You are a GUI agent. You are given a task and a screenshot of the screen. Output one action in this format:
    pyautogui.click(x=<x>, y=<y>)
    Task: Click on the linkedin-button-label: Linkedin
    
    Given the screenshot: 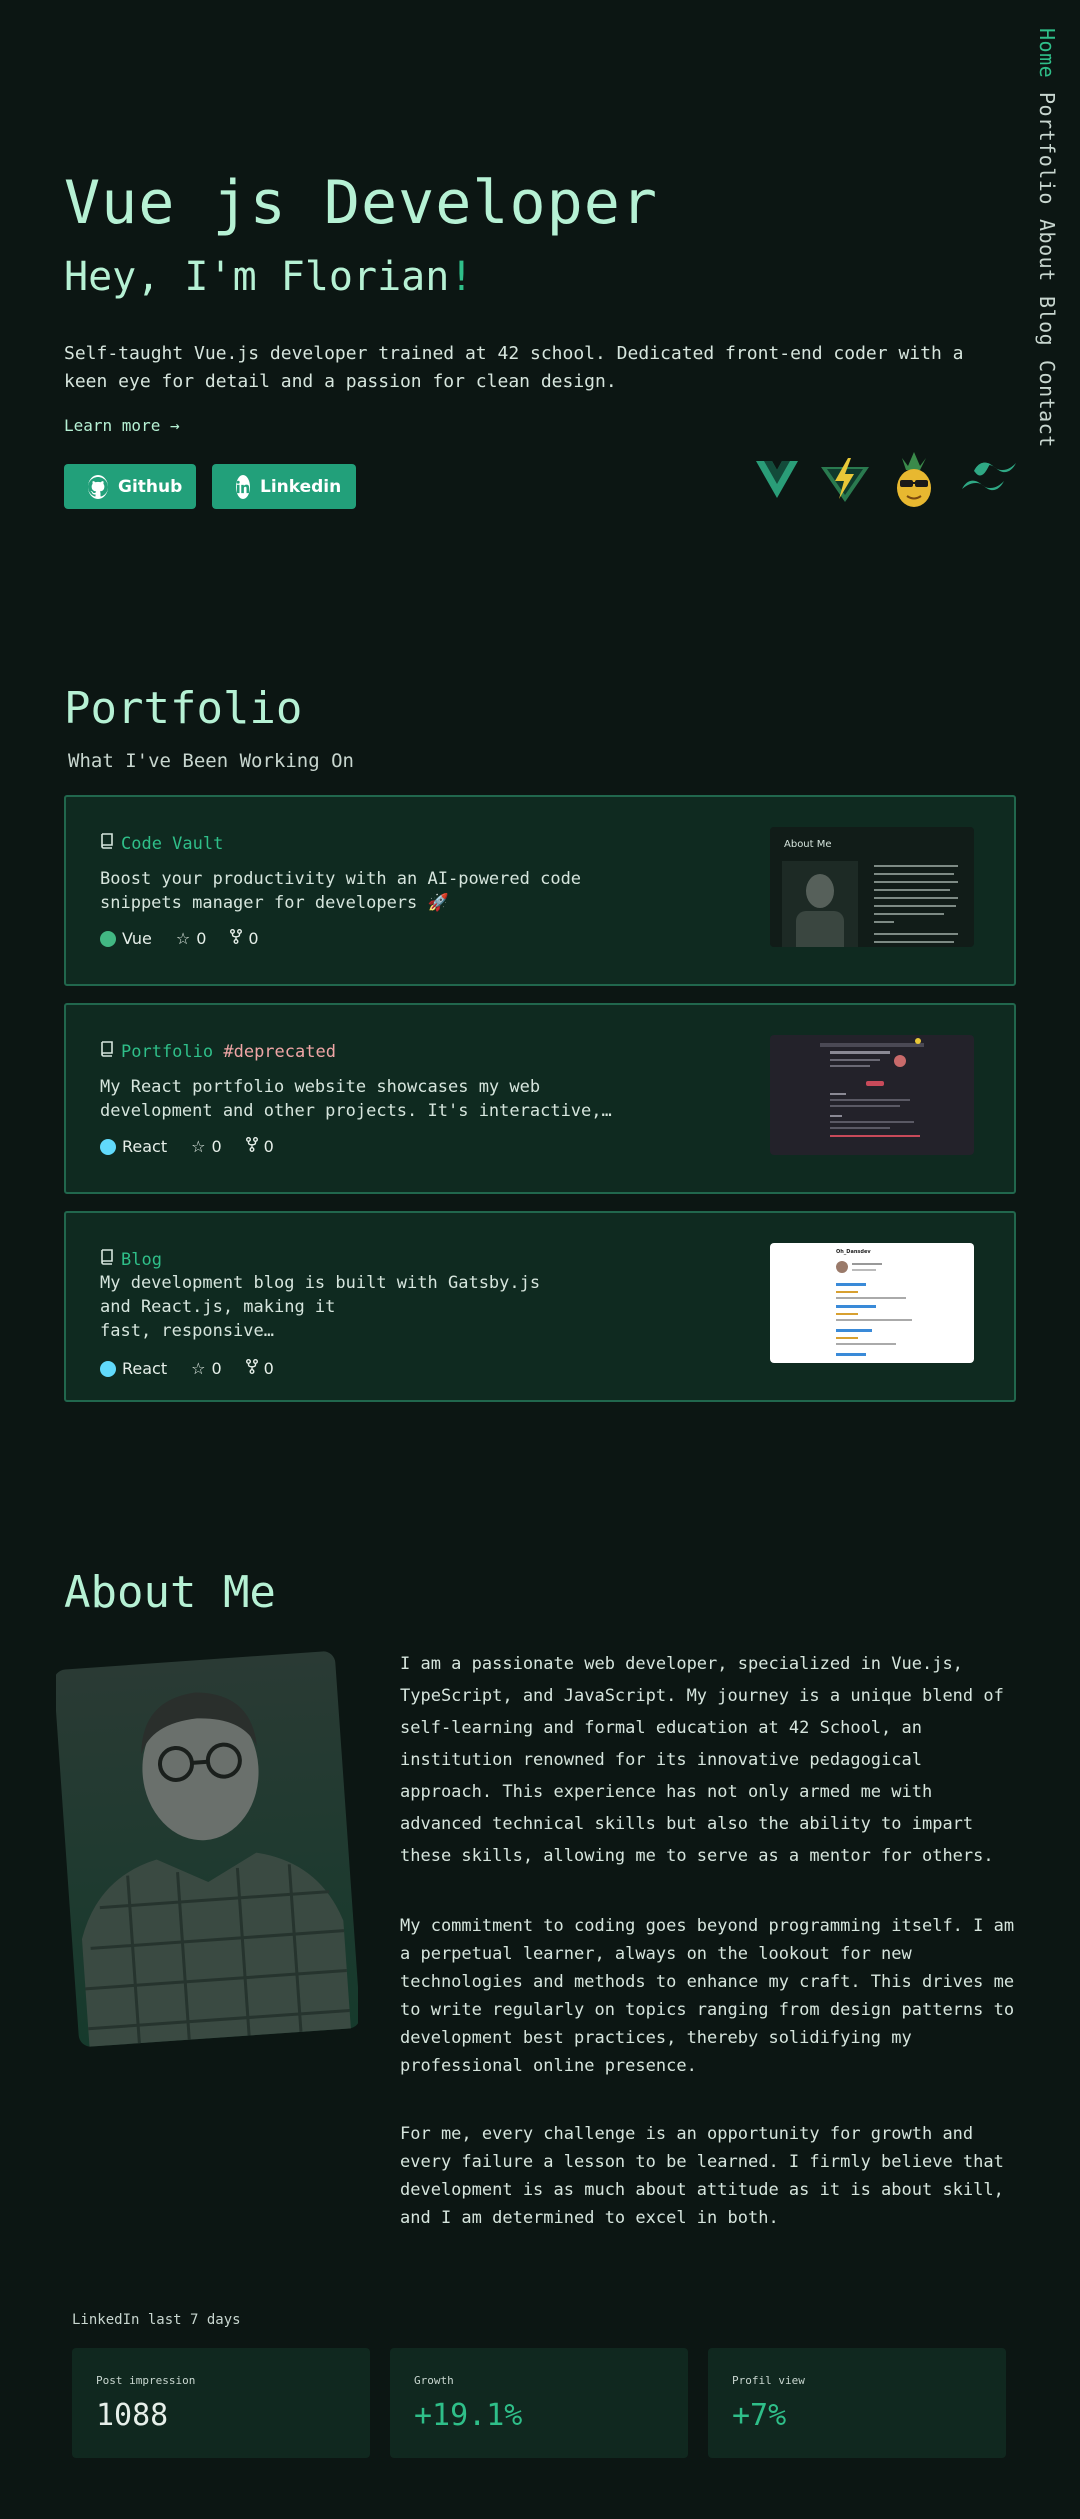 What is the action you would take?
    pyautogui.click(x=301, y=486)
    